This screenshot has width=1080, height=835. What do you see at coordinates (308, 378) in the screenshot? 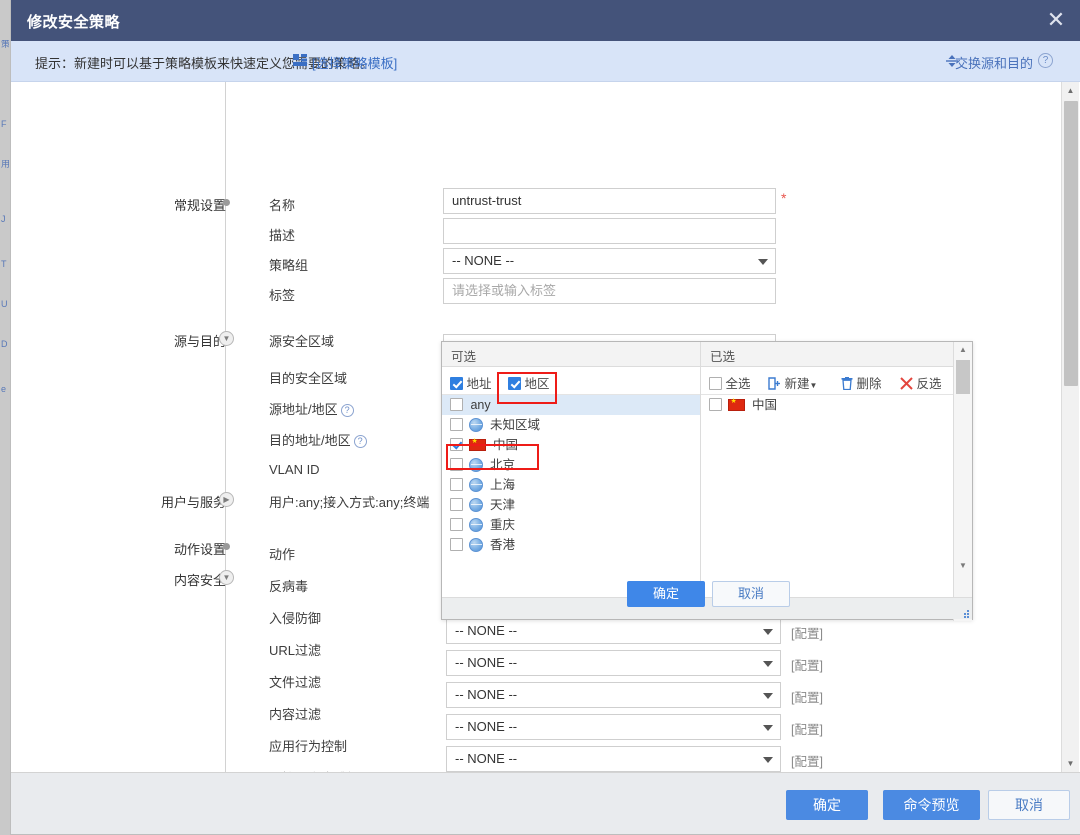
I see `label-dst-zone: 目的安全区域` at bounding box center [308, 378].